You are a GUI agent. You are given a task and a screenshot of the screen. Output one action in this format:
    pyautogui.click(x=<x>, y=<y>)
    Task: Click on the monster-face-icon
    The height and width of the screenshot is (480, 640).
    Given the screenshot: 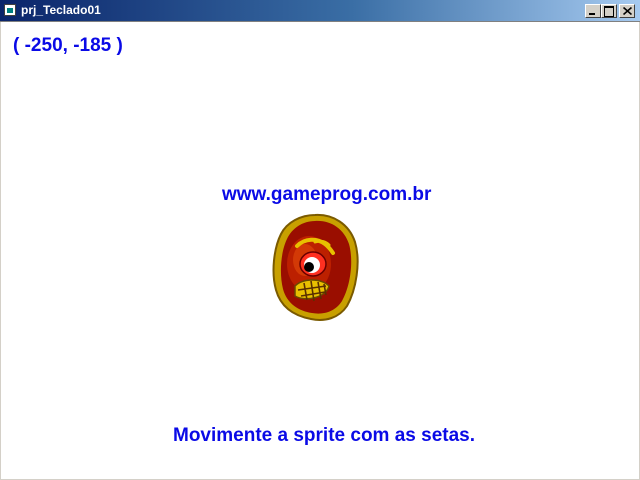 What is the action you would take?
    pyautogui.click(x=315, y=267)
    